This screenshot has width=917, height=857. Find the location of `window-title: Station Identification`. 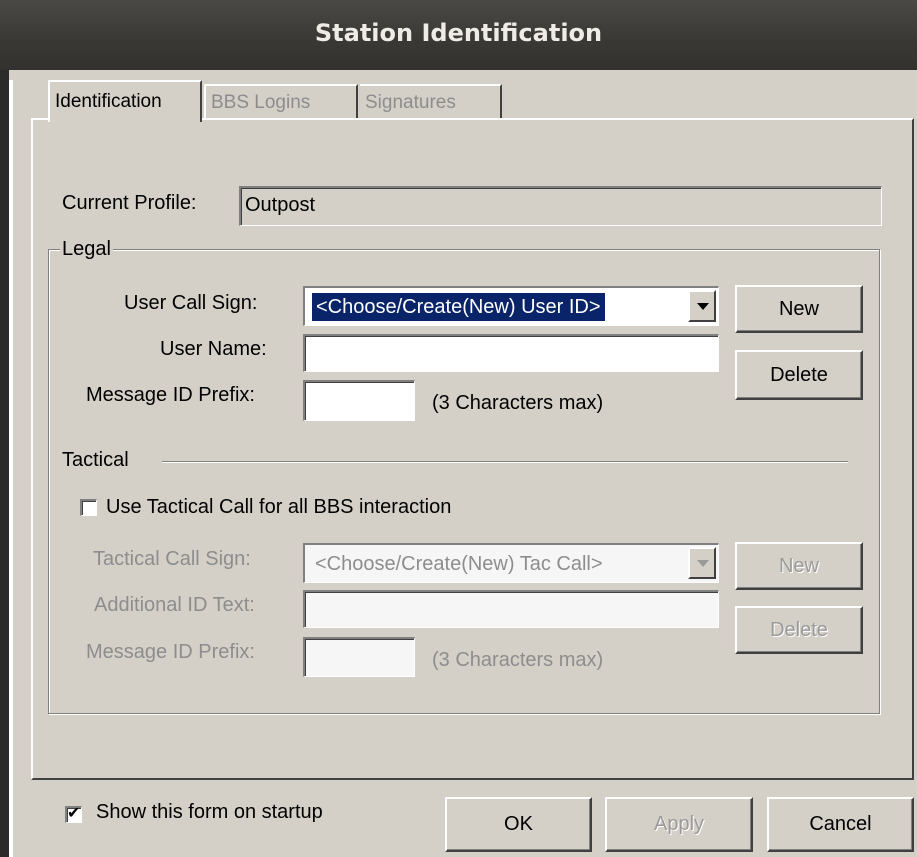

window-title: Station Identification is located at coordinates (458, 33).